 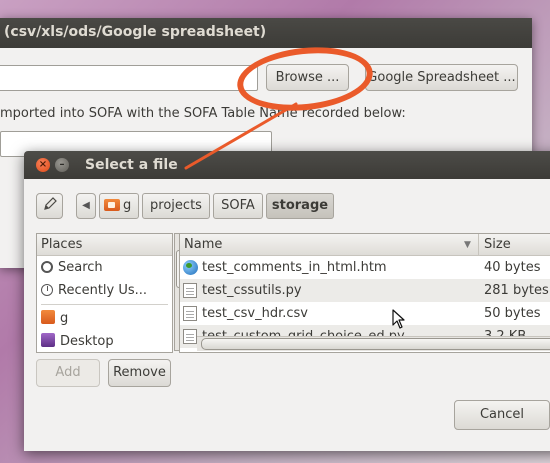 I want to click on recent-icon, so click(x=47, y=290).